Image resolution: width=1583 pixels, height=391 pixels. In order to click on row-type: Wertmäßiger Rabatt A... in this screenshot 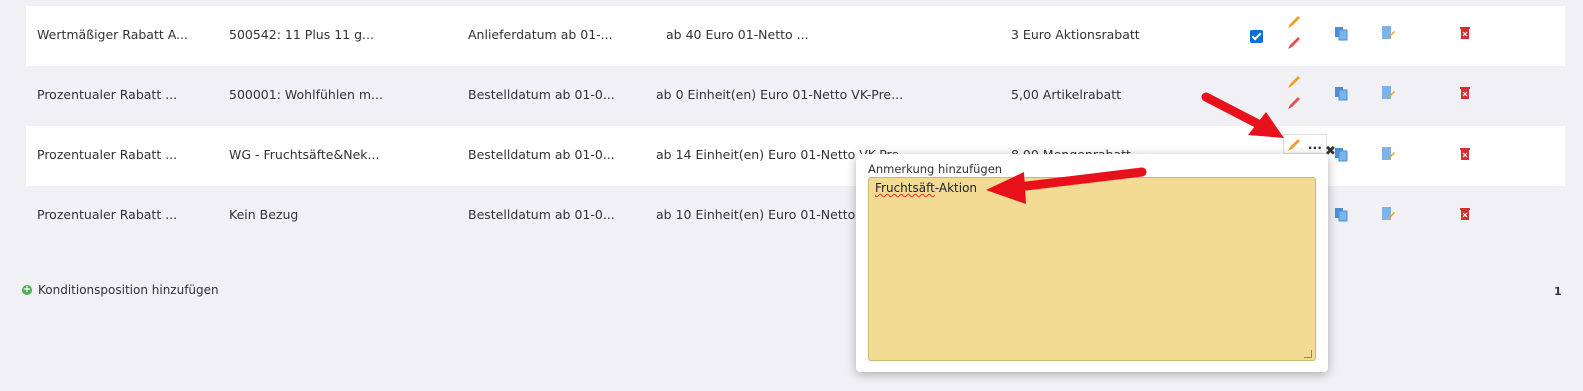, I will do `click(112, 34)`.